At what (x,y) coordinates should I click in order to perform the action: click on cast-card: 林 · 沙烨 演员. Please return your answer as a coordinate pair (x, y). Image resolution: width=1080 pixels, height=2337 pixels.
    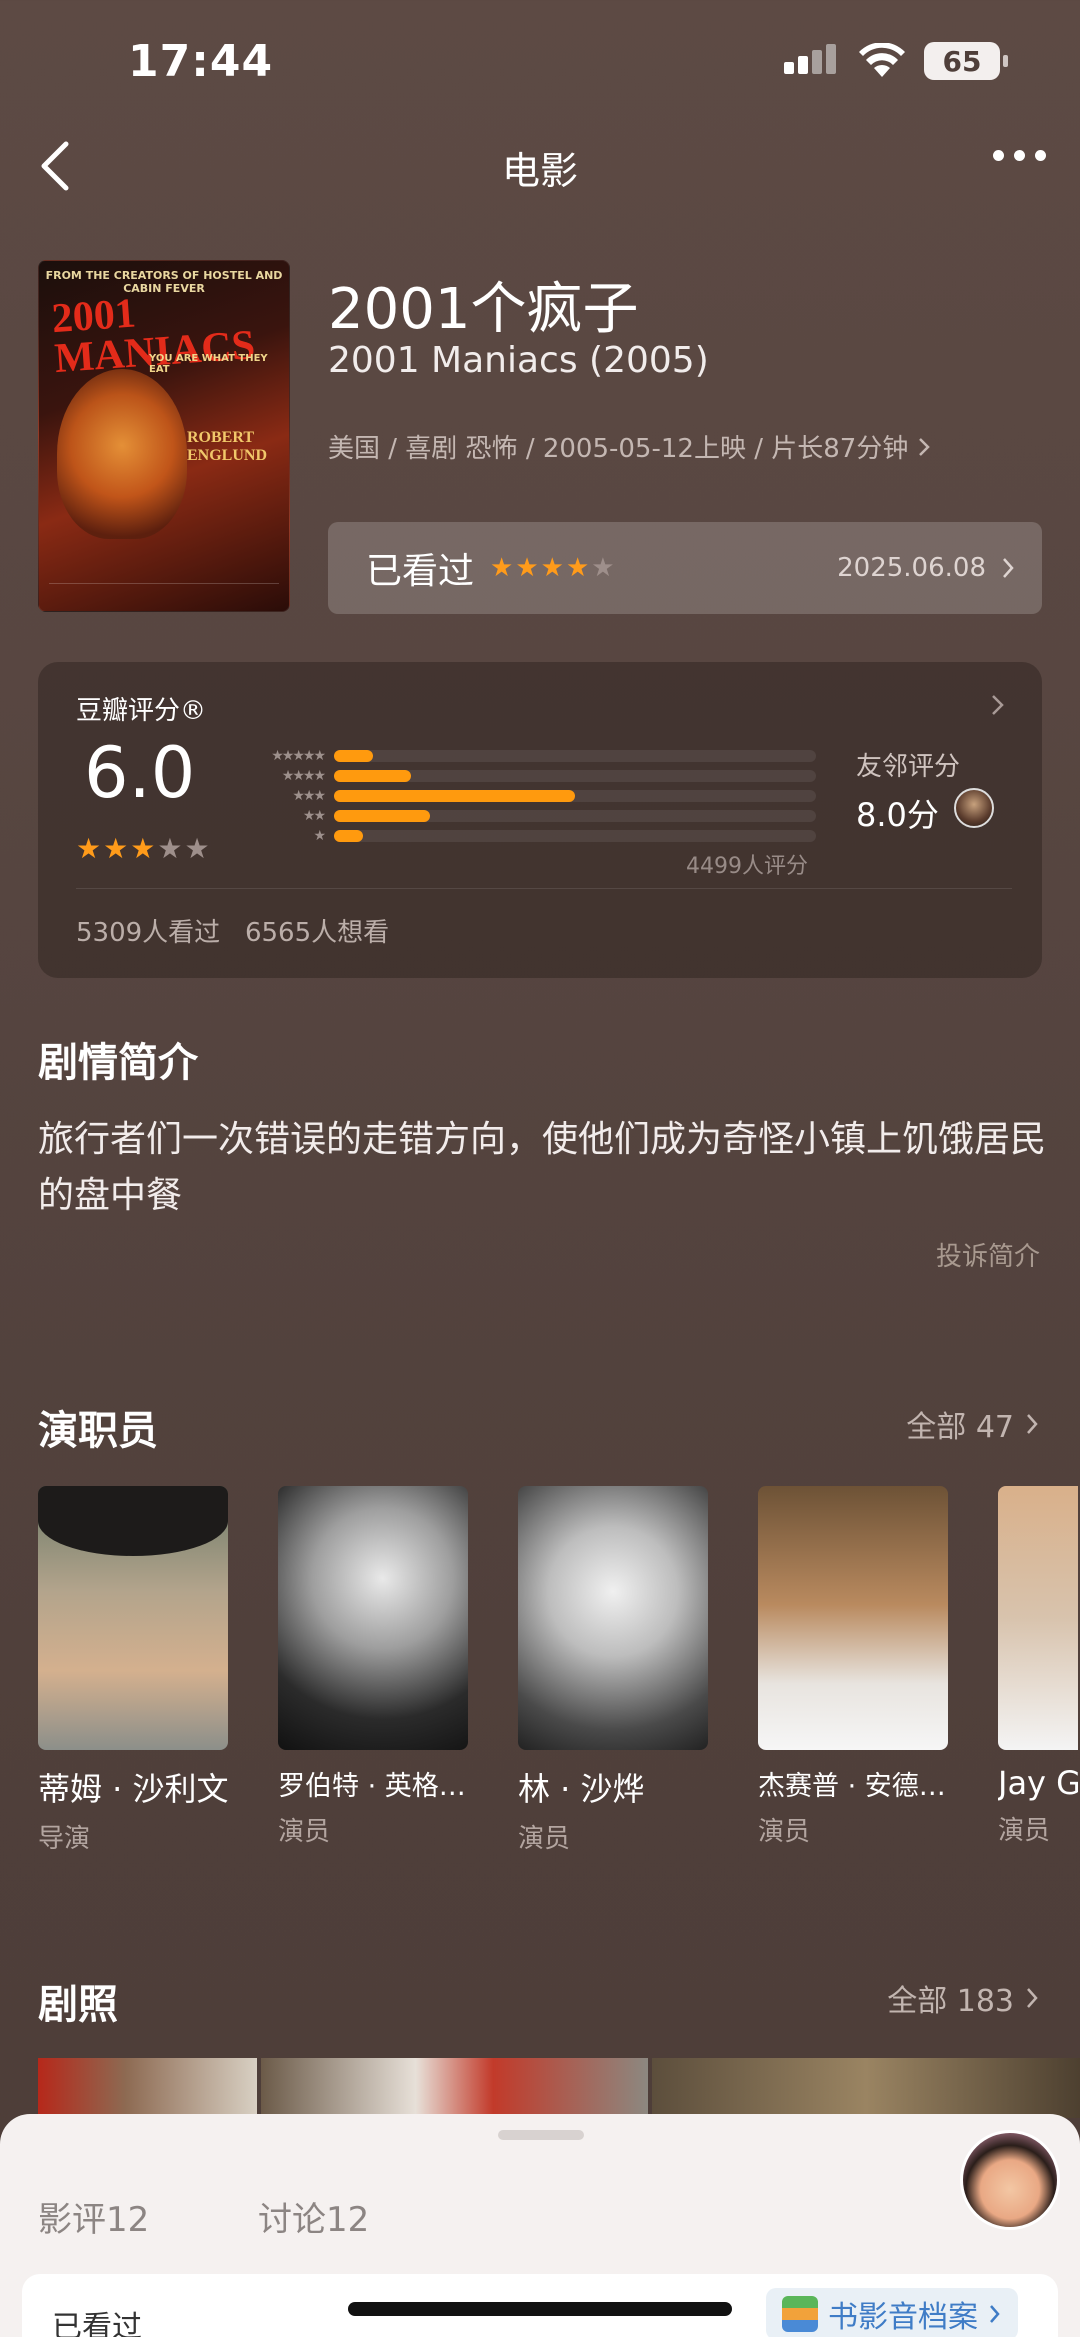
    Looking at the image, I should click on (613, 1670).